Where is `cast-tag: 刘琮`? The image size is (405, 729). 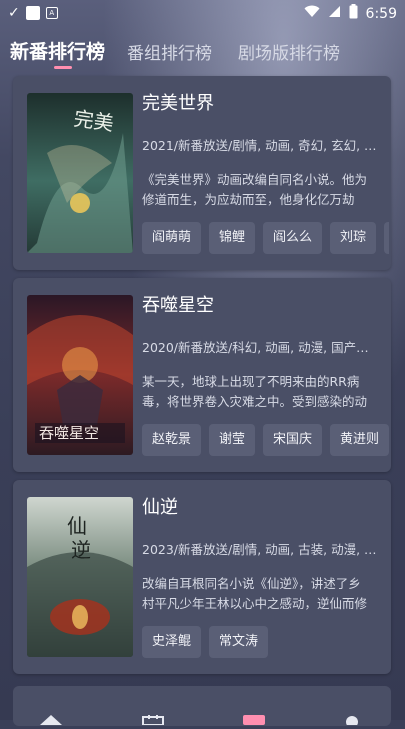 cast-tag: 刘琮 is located at coordinates (353, 238).